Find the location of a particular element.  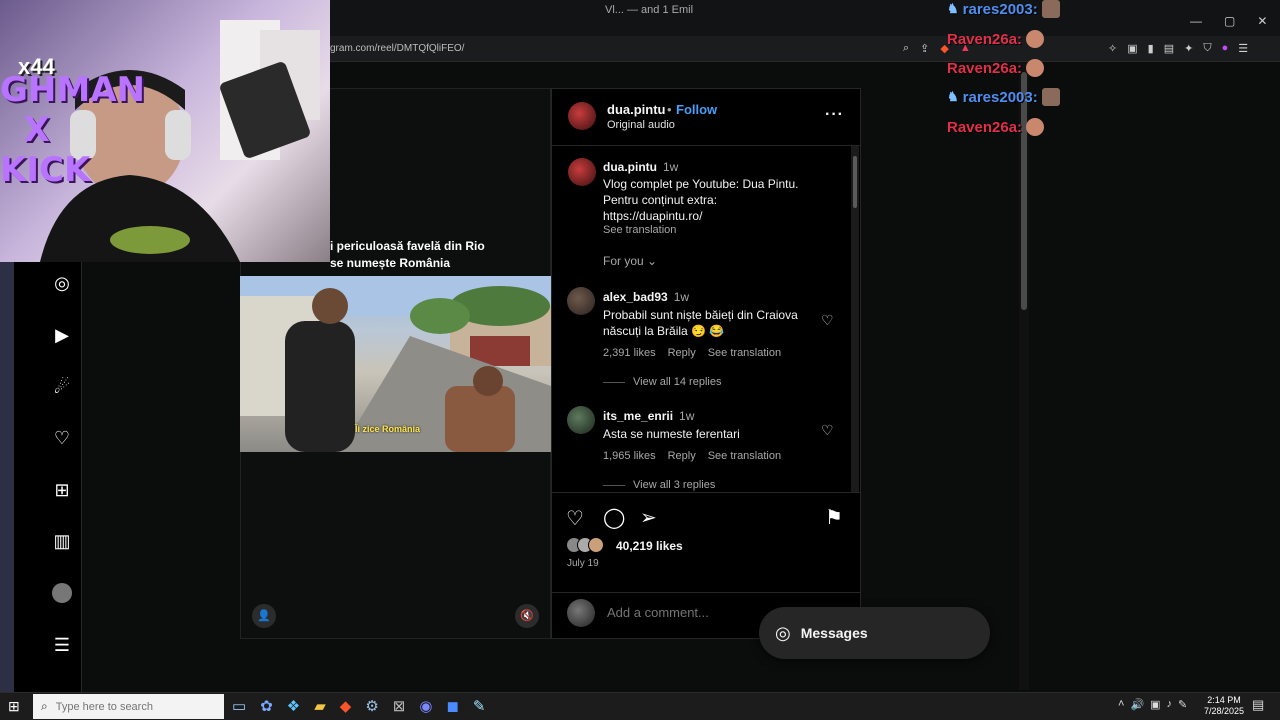

pen-icon: ✎ is located at coordinates (1182, 704).